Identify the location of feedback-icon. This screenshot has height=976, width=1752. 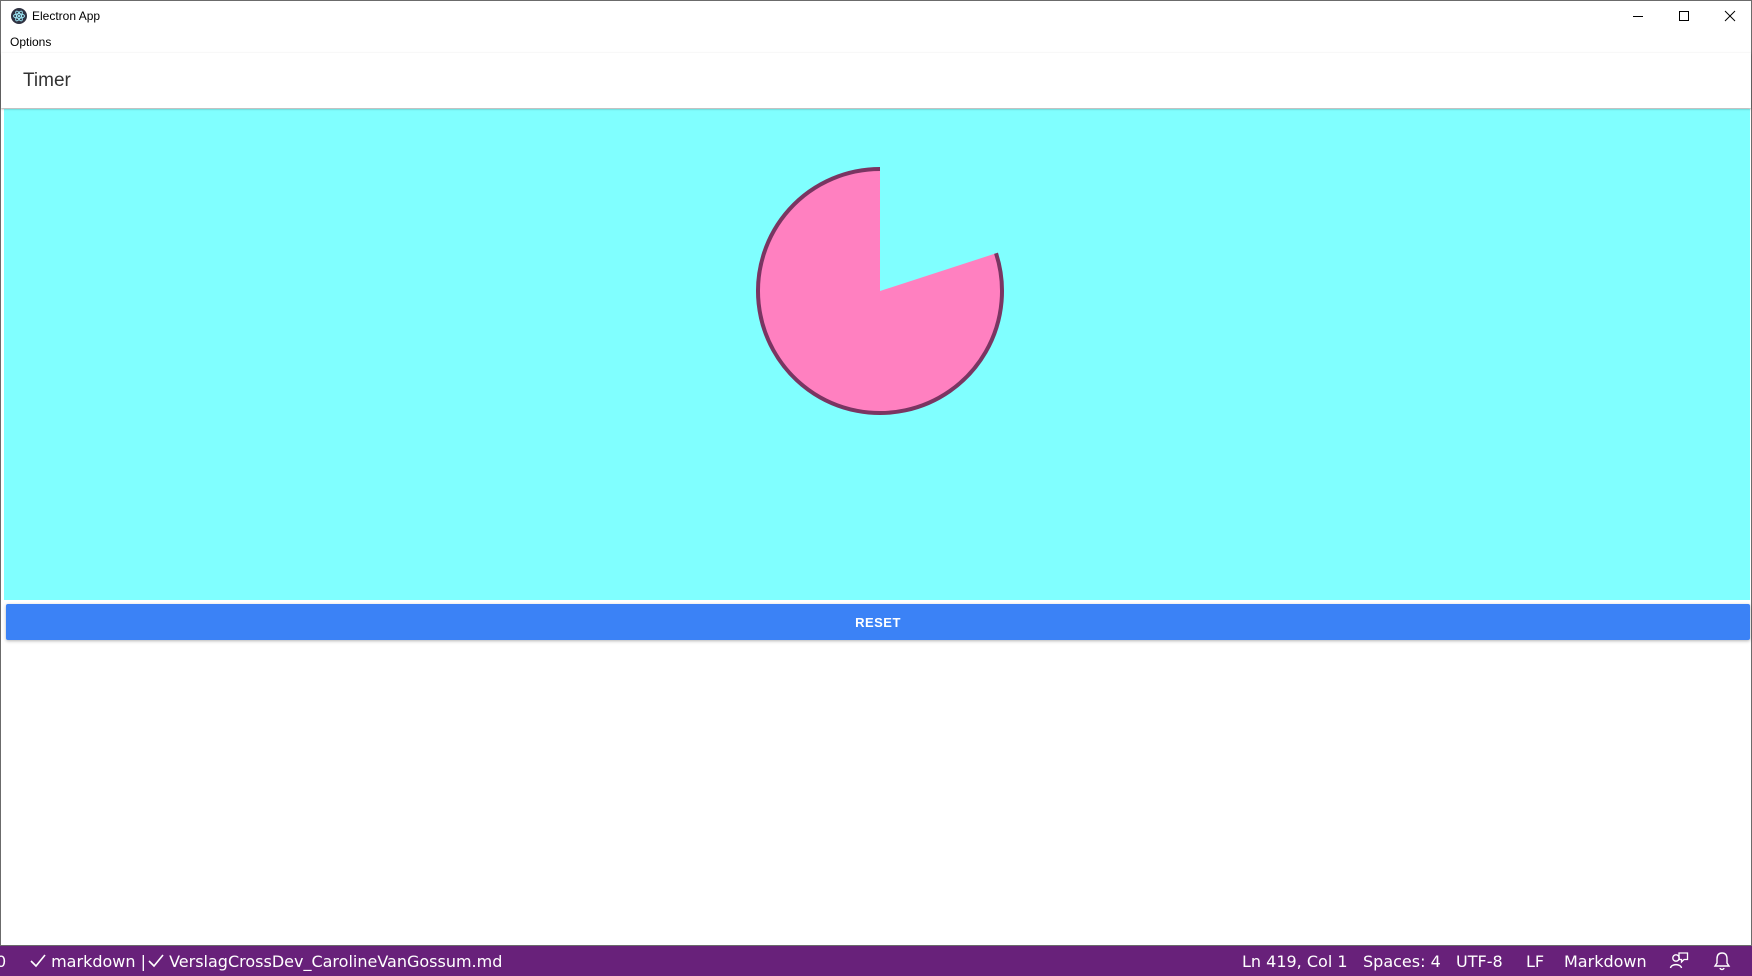
(1679, 960).